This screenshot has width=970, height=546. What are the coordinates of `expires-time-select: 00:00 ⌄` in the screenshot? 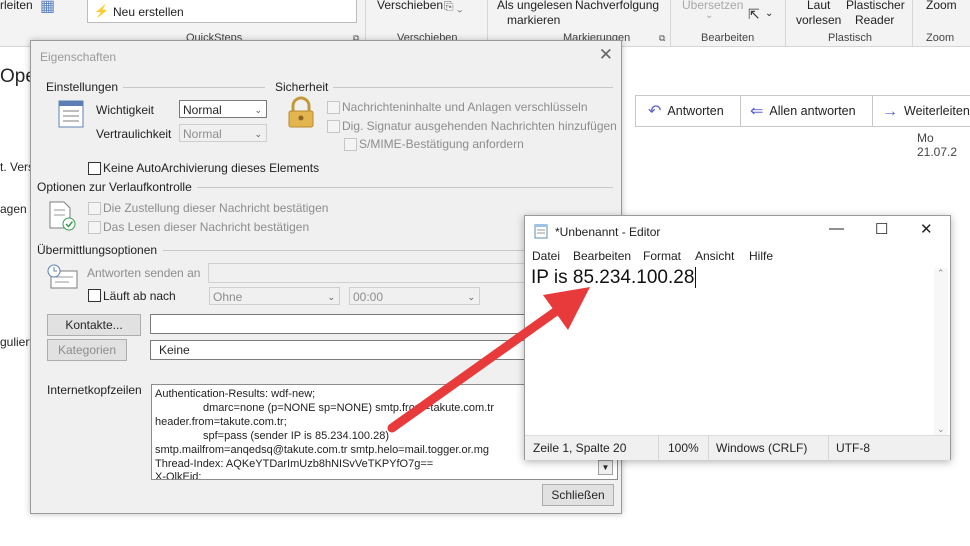 It's located at (414, 296).